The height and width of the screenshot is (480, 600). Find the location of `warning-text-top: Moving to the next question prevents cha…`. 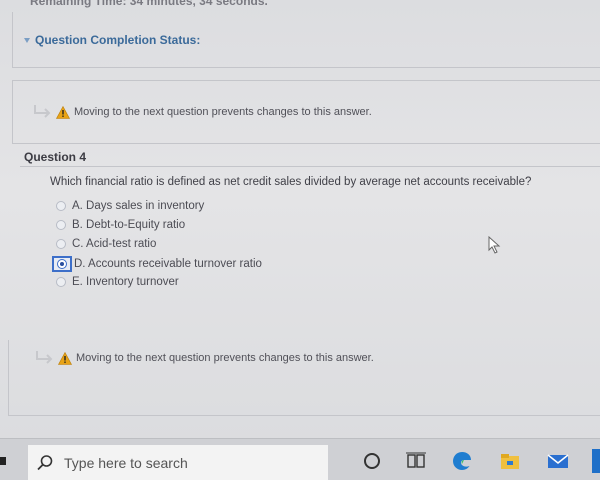

warning-text-top: Moving to the next question prevents cha… is located at coordinates (223, 112).